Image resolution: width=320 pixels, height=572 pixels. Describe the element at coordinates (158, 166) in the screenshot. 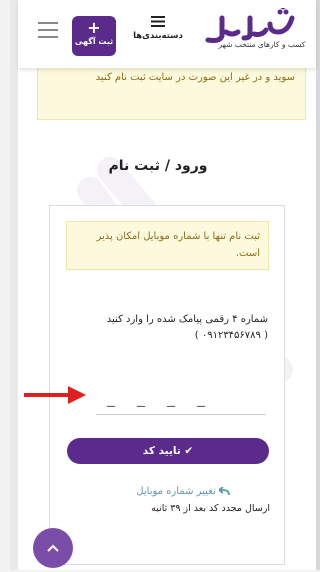

I see `page-title: ورود / ثبت نام` at that location.